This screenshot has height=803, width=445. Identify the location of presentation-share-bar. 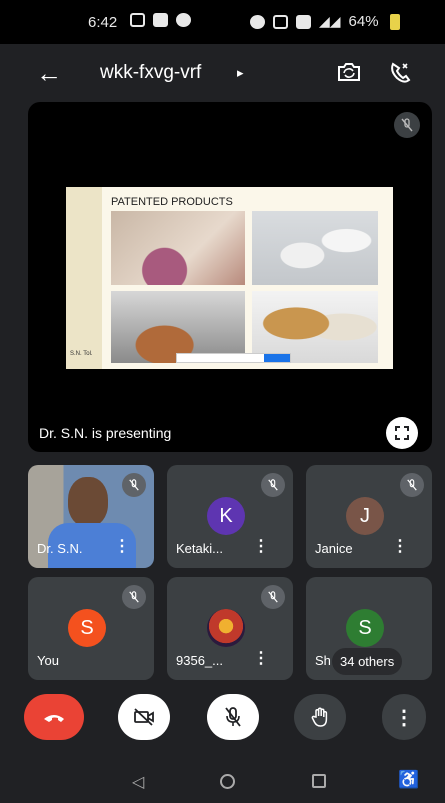
(233, 358).